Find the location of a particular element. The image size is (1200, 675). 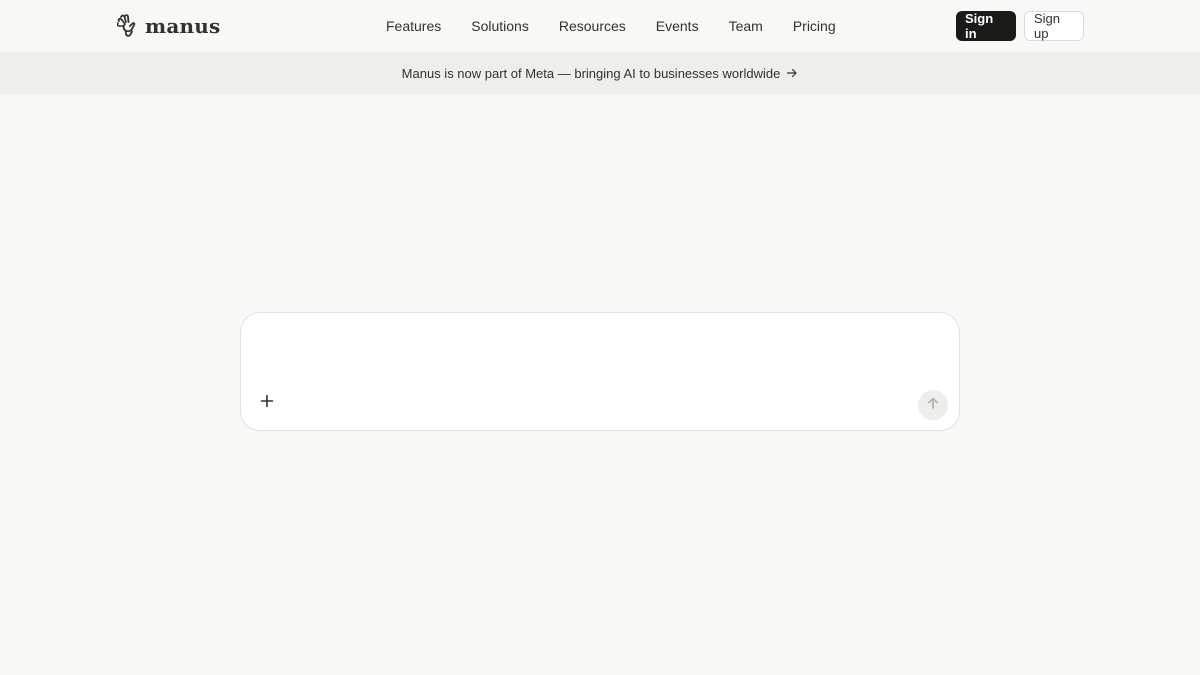

arrow-up-icon is located at coordinates (933, 405).